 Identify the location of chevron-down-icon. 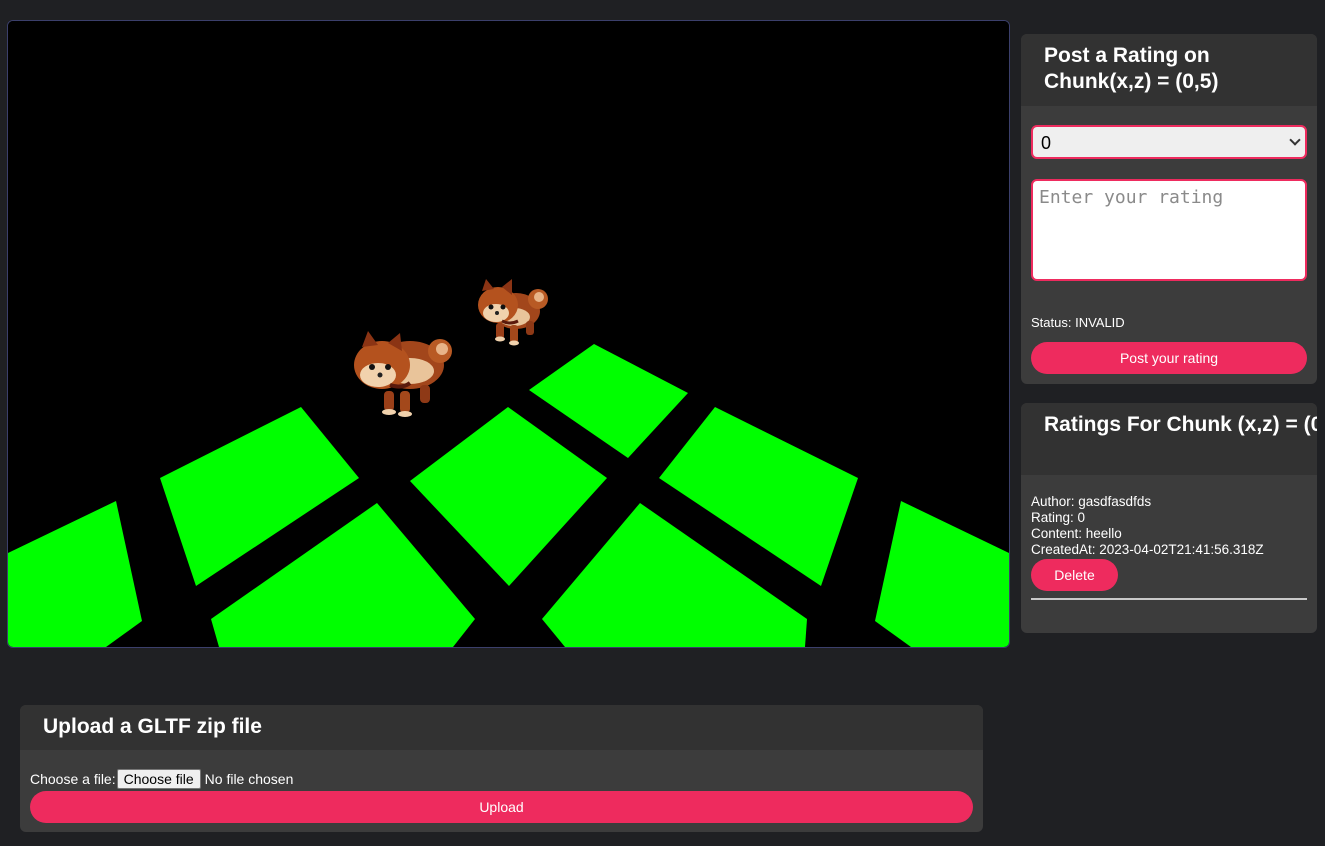
(1295, 140).